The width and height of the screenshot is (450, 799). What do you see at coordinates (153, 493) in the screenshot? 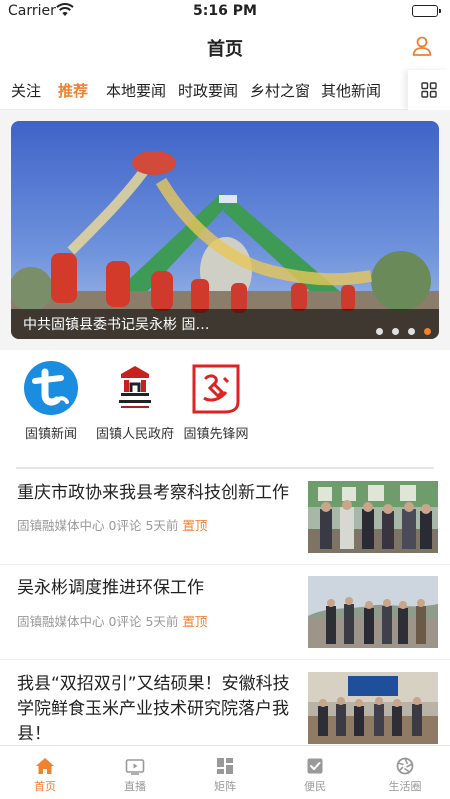
I see `news-title: 重庆市政协来我县考察科技创新工作` at bounding box center [153, 493].